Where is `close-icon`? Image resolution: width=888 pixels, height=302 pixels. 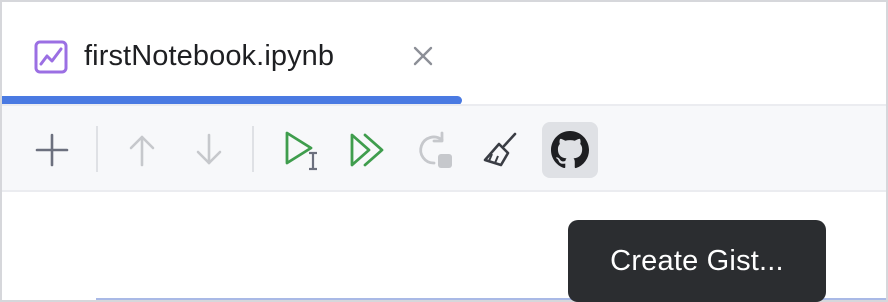 close-icon is located at coordinates (423, 56).